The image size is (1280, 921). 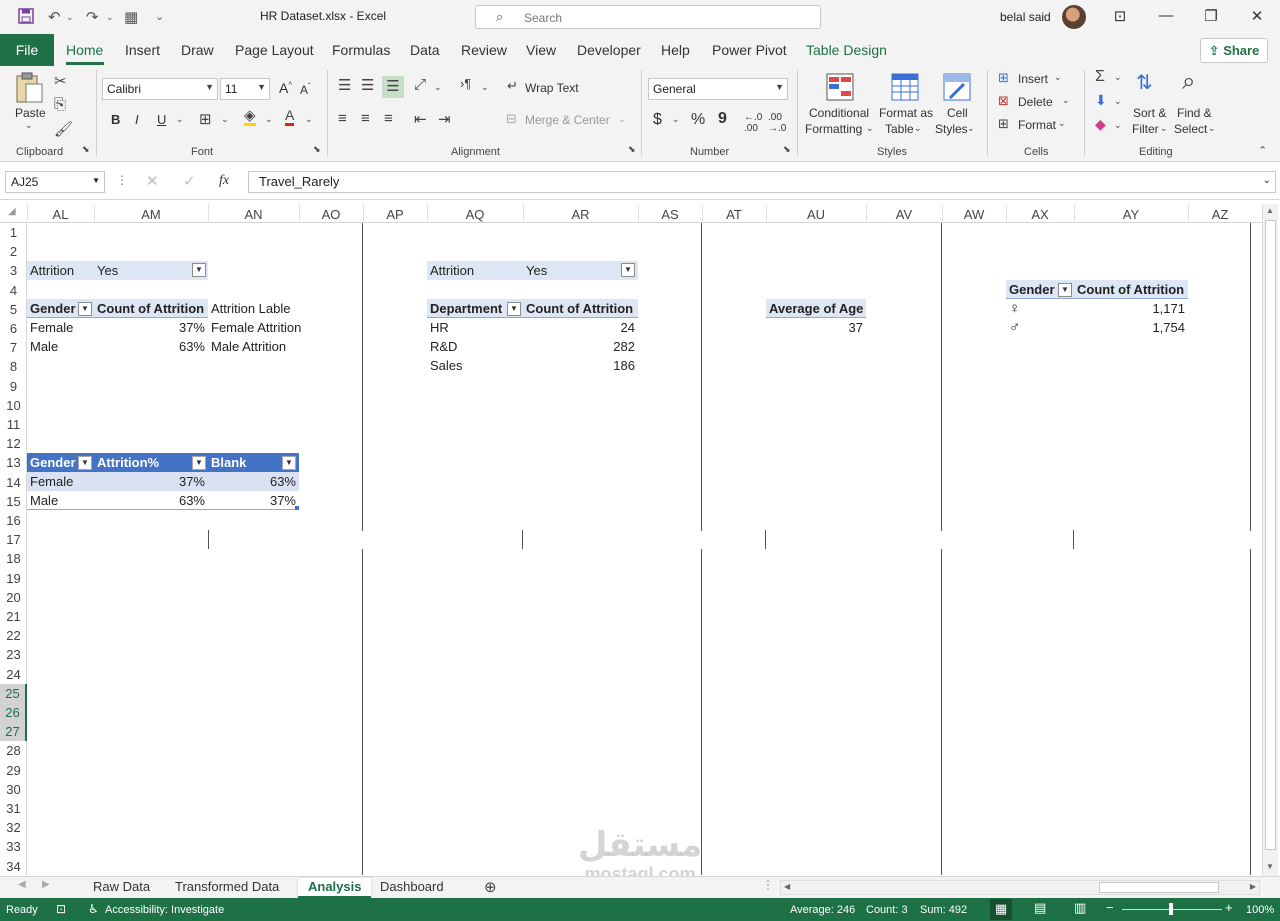 What do you see at coordinates (1118, 125) in the screenshot?
I see `clear-dropdown-icon: ⌄` at bounding box center [1118, 125].